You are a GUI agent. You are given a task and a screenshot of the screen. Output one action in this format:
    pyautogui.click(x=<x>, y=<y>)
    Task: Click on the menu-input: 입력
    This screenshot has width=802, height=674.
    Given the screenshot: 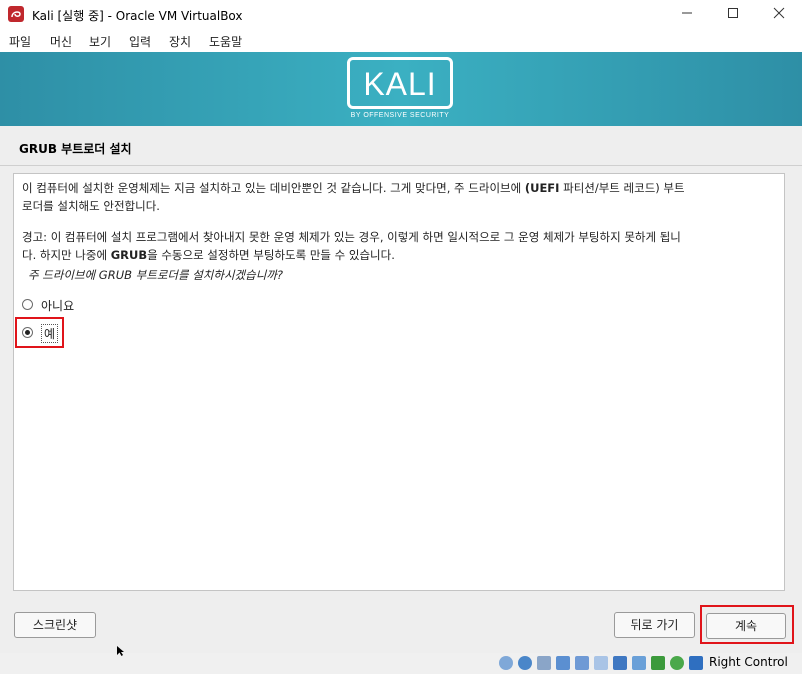 What is the action you would take?
    pyautogui.click(x=140, y=41)
    